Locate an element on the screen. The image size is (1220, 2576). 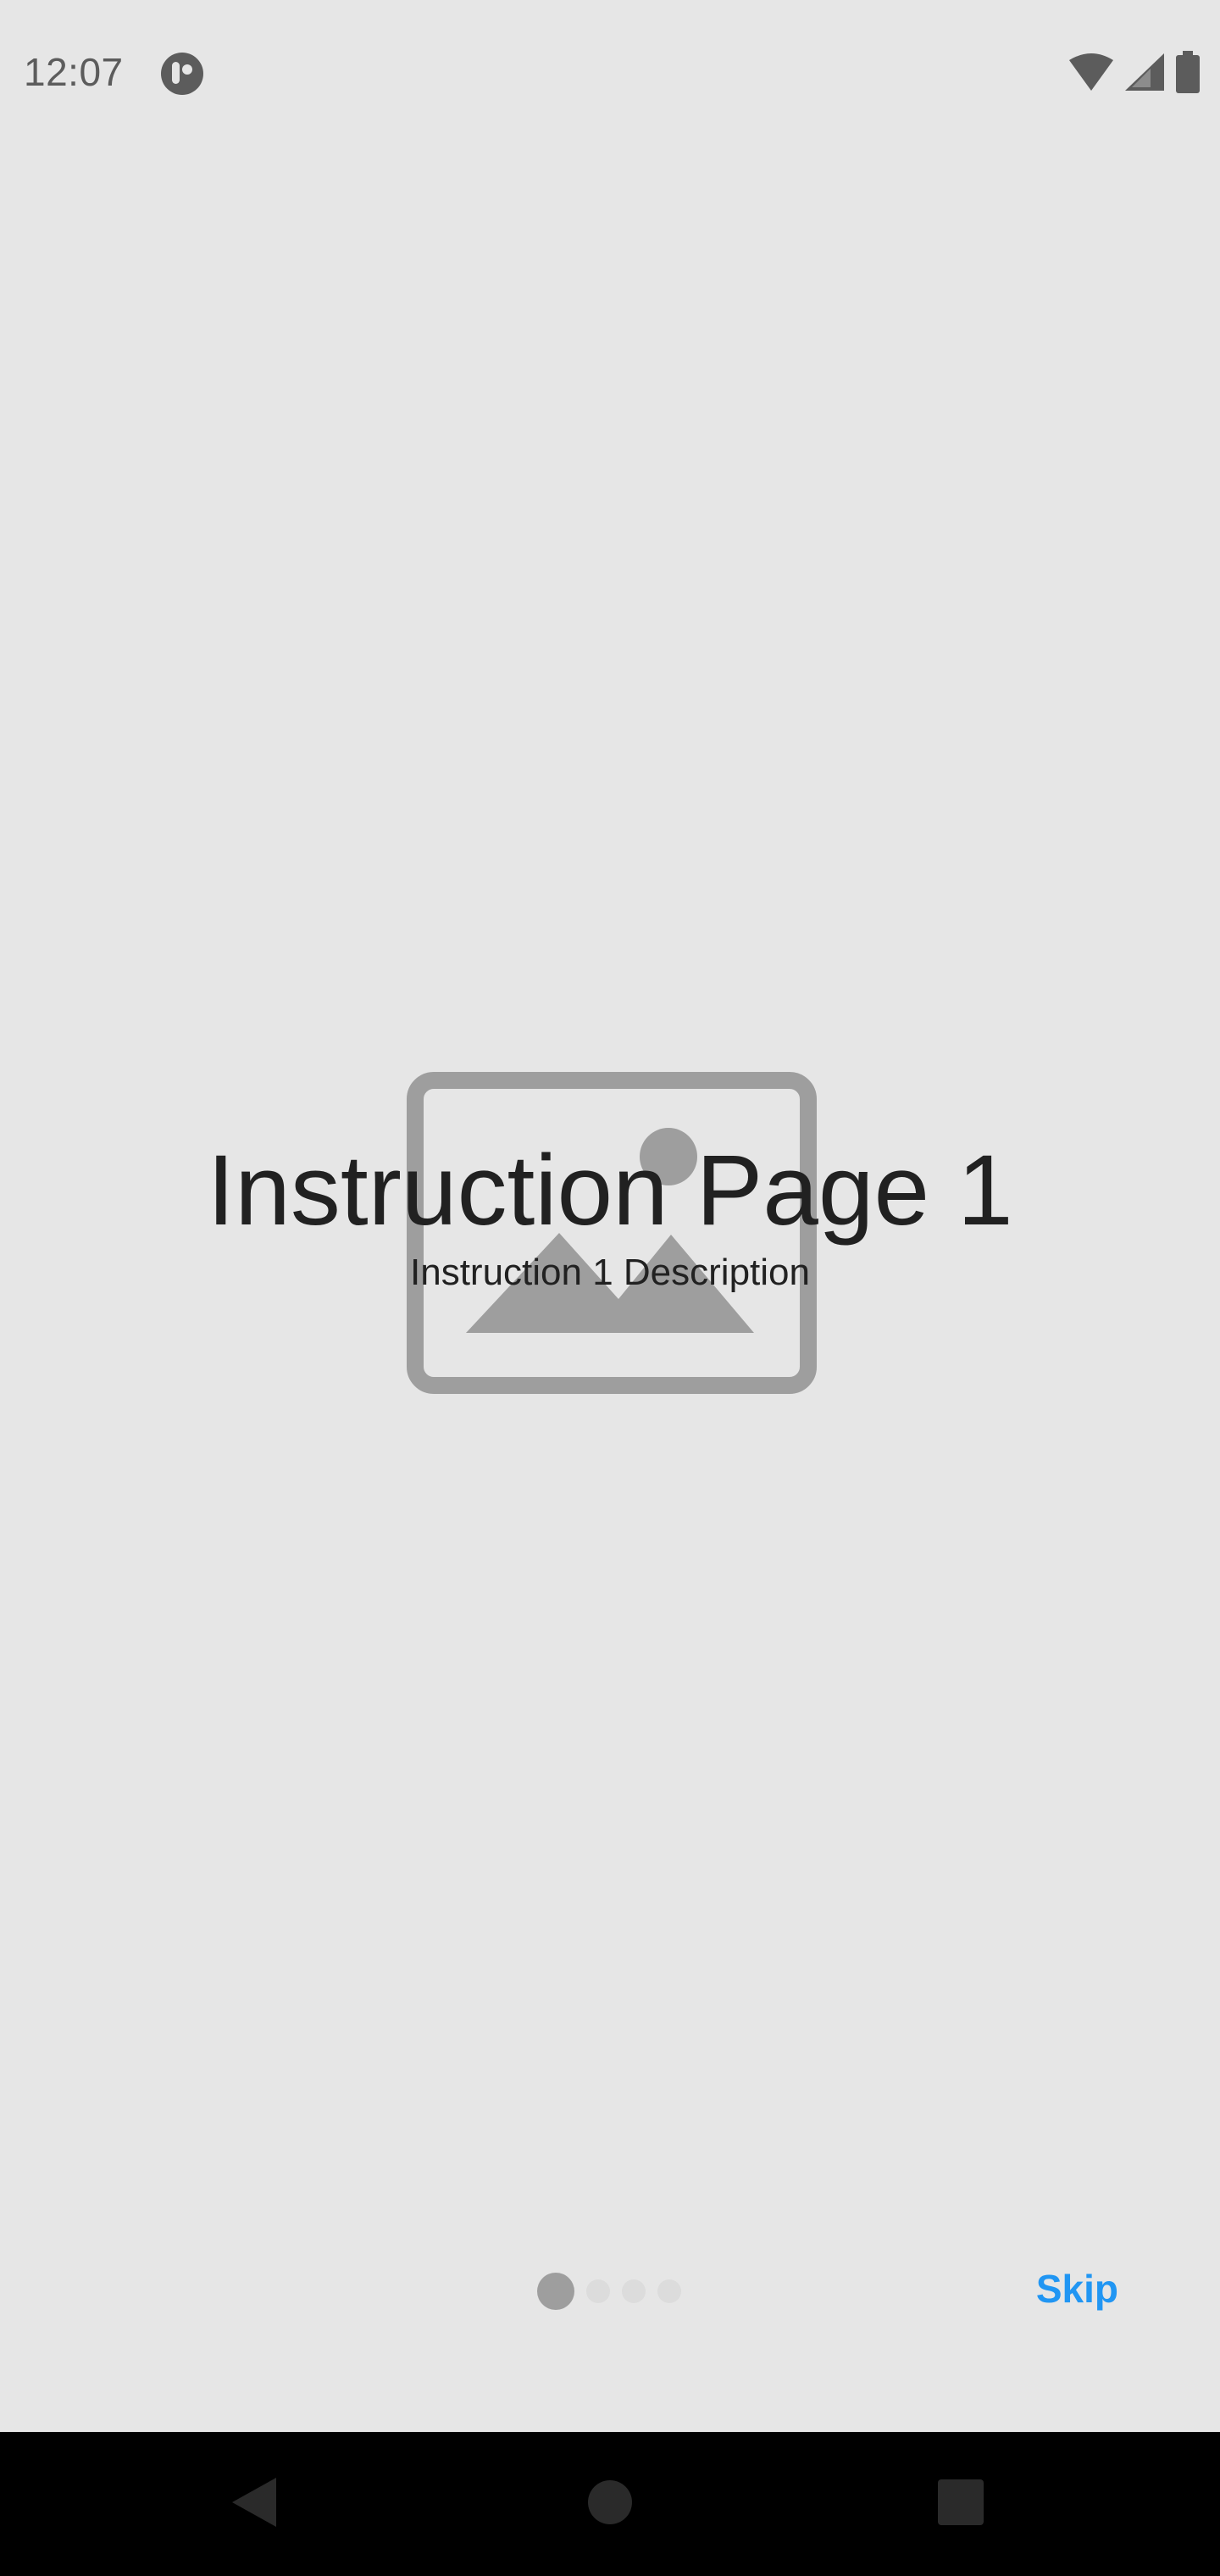
instruction-description: Instruction 1 Description is located at coordinates (610, 1272).